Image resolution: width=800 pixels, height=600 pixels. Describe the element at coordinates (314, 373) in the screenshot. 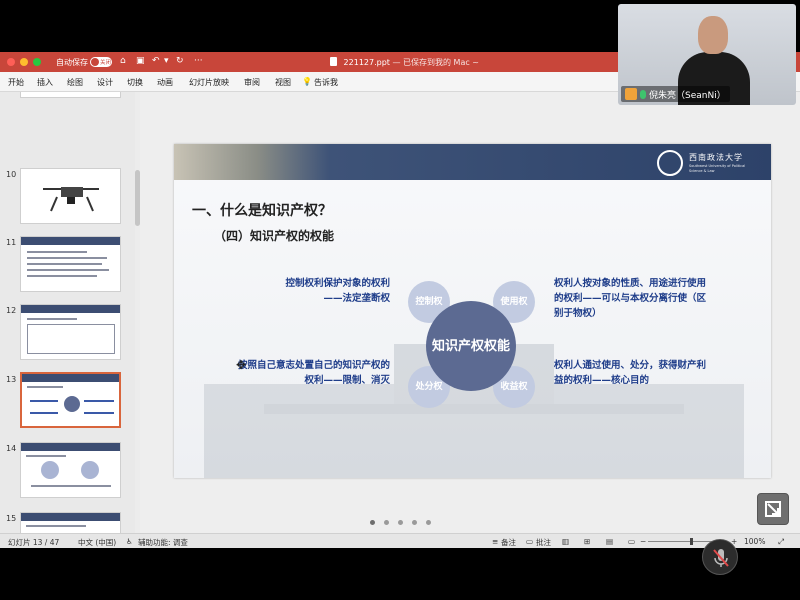

I see `annotation-disposal-right: 按照自己意志处置自己的知识产权的 权利——限制、消灭` at that location.